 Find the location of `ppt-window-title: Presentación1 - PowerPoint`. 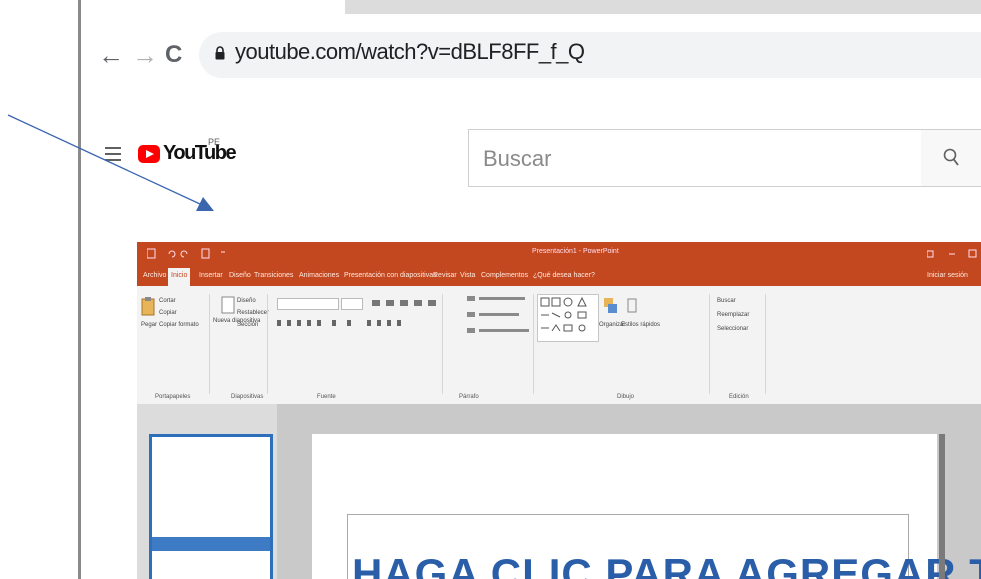

ppt-window-title: Presentación1 - PowerPoint is located at coordinates (575, 251).